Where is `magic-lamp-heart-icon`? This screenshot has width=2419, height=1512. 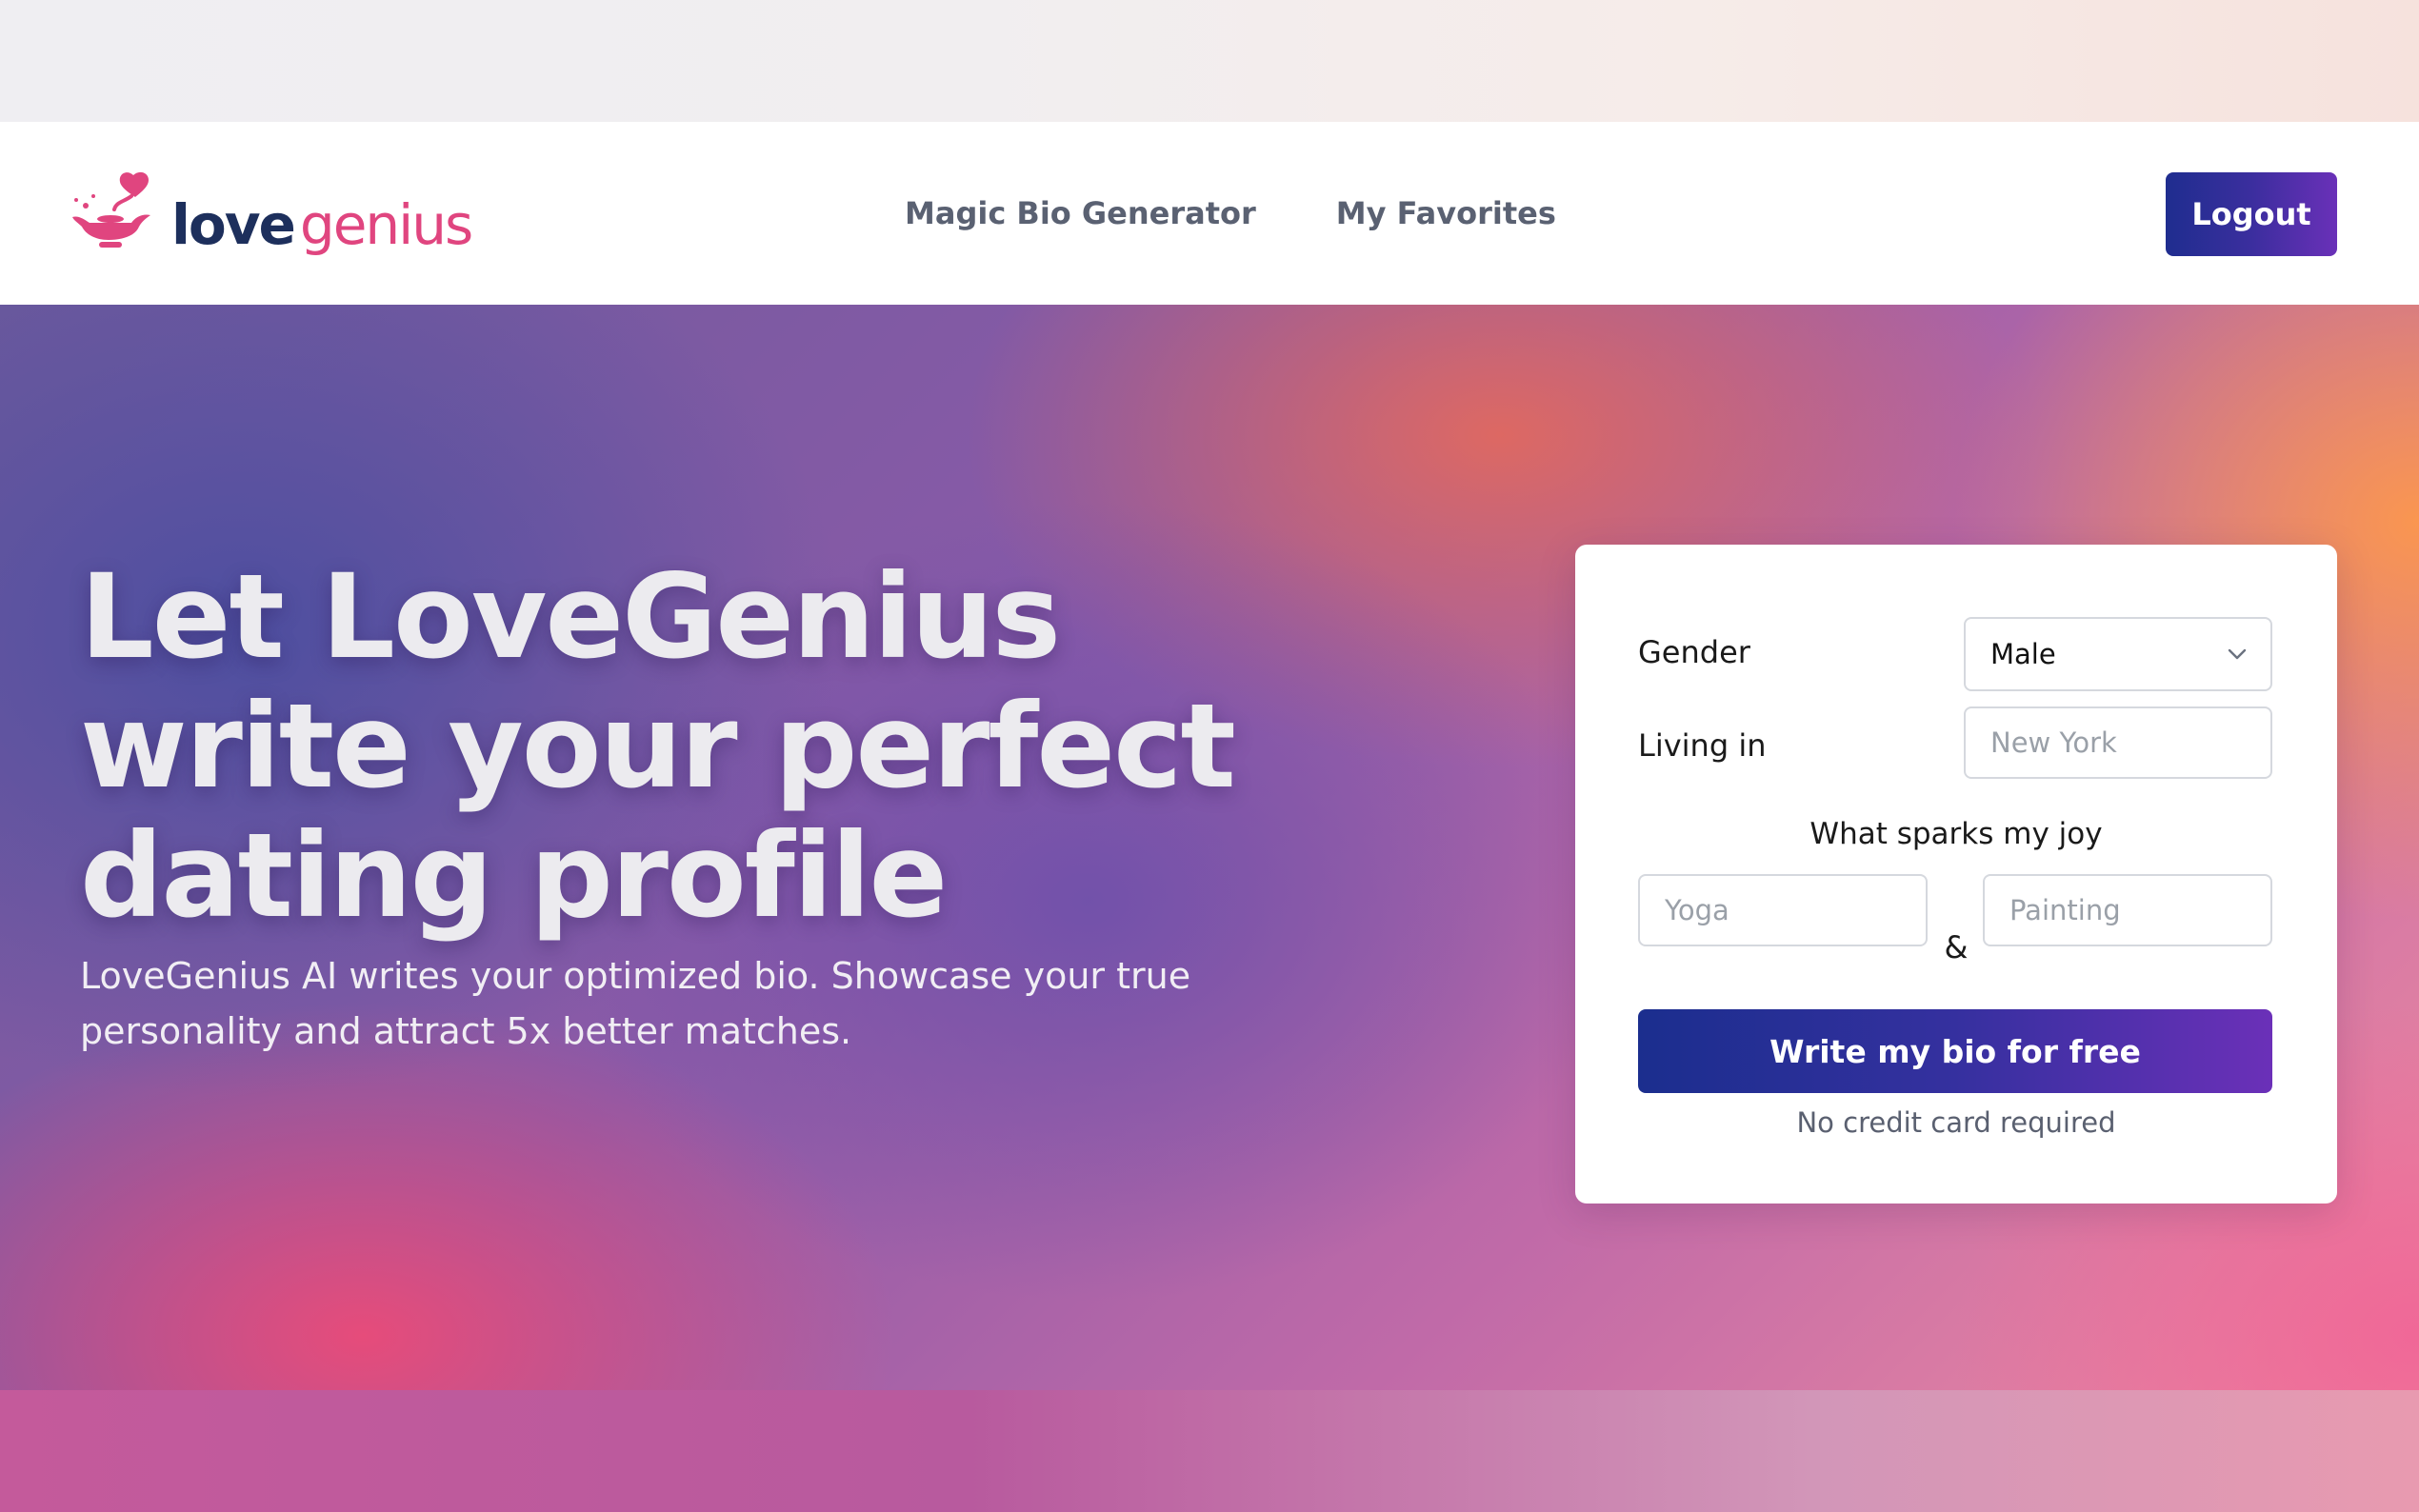
magic-lamp-heart-icon is located at coordinates (111, 209).